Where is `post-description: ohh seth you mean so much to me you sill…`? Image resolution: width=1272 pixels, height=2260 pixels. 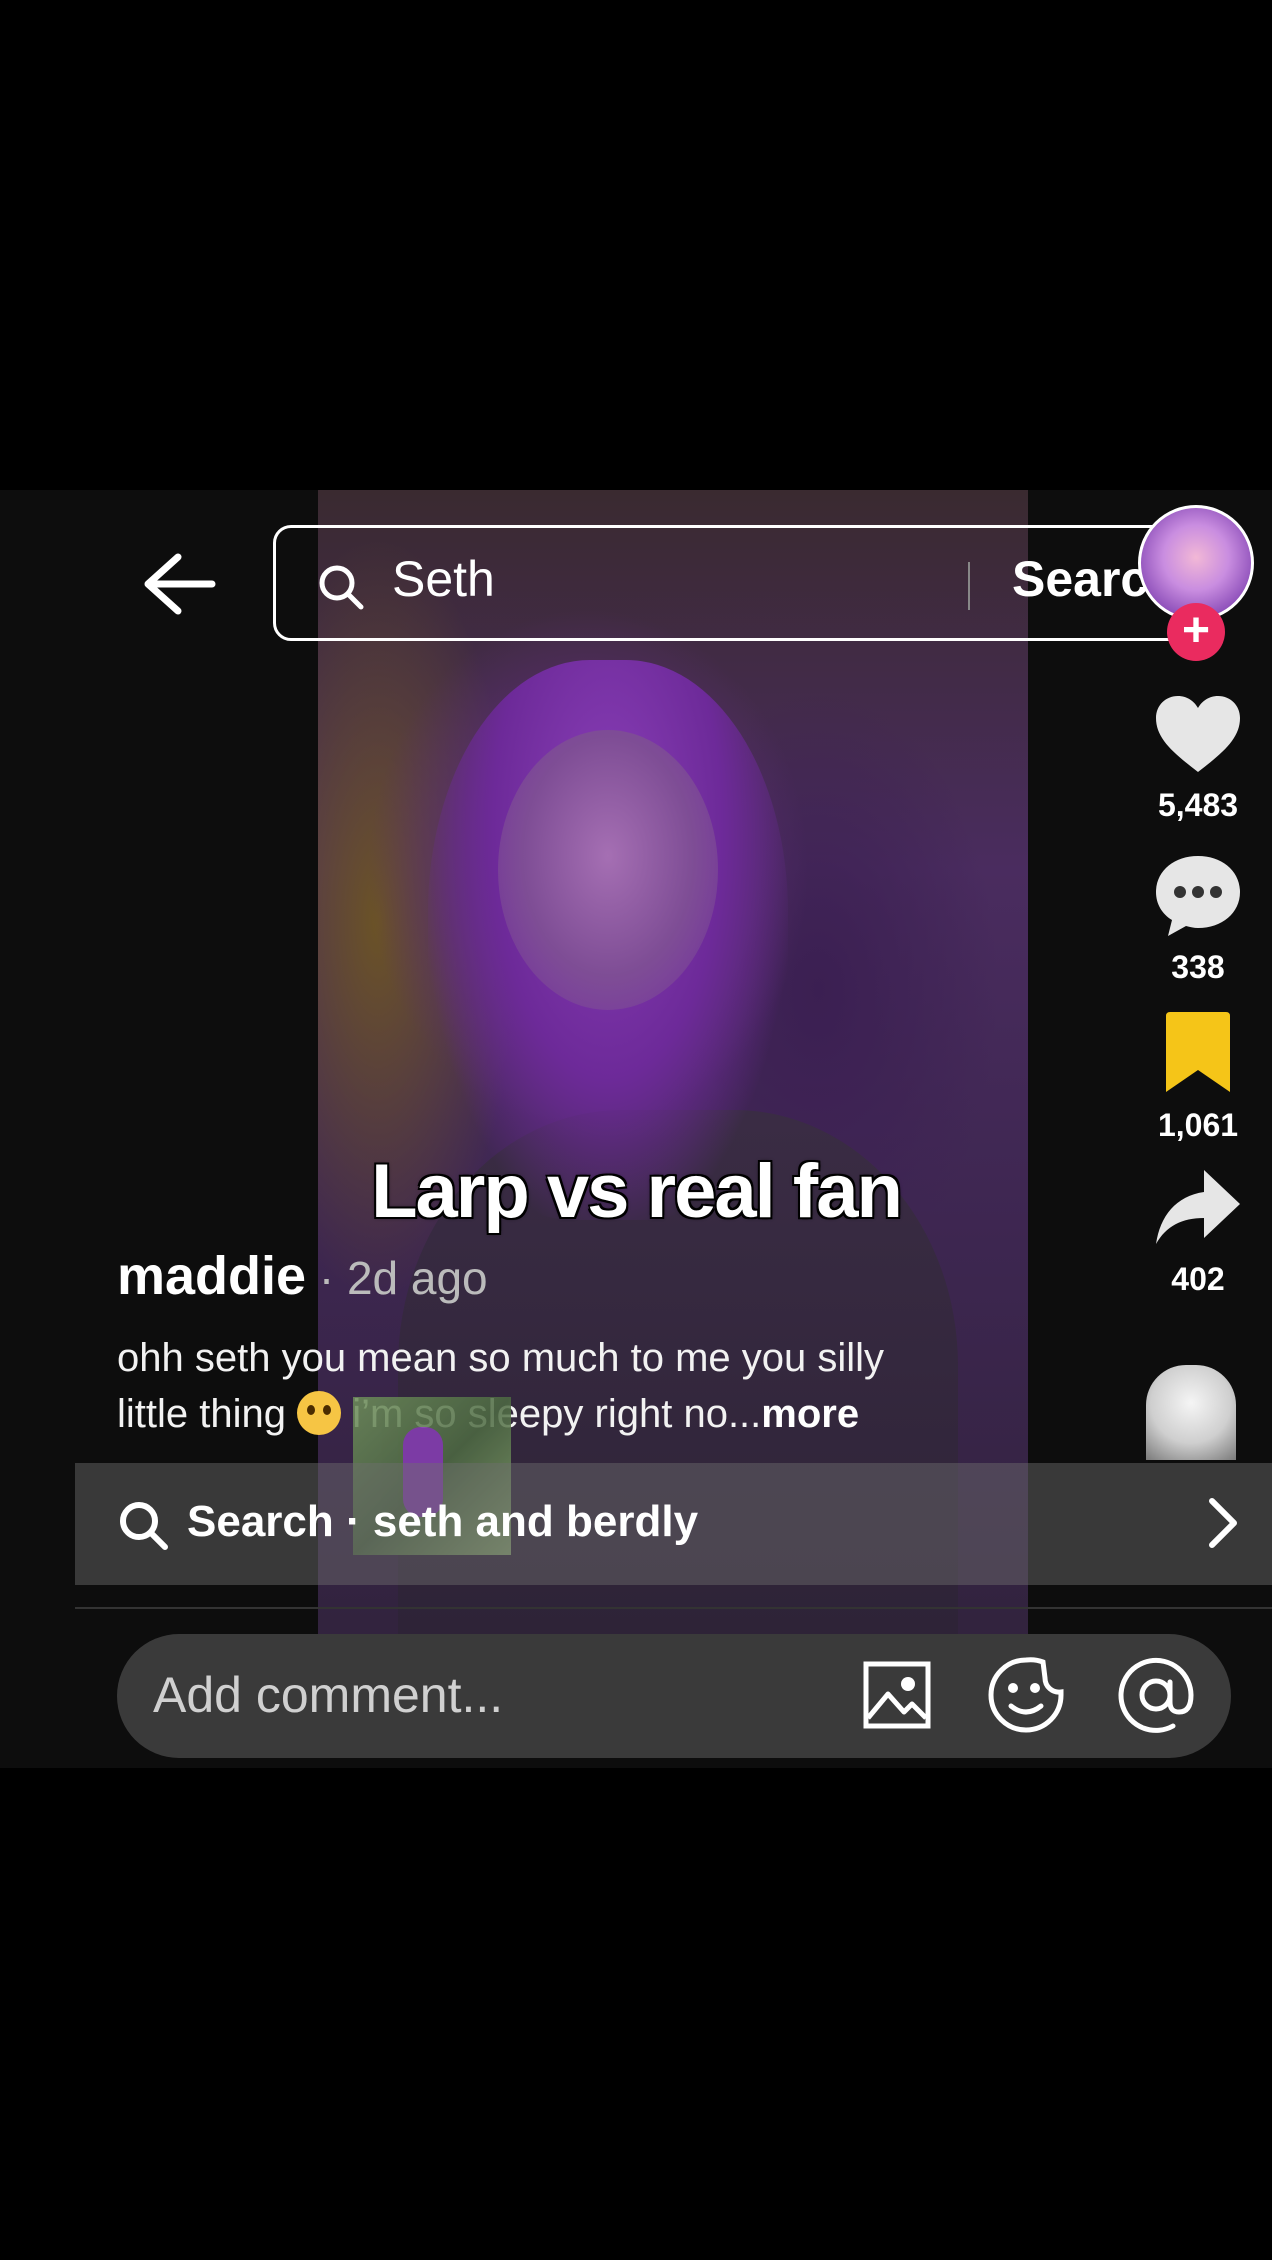
post-description: ohh seth you mean so much to me you sill… is located at coordinates (557, 1386).